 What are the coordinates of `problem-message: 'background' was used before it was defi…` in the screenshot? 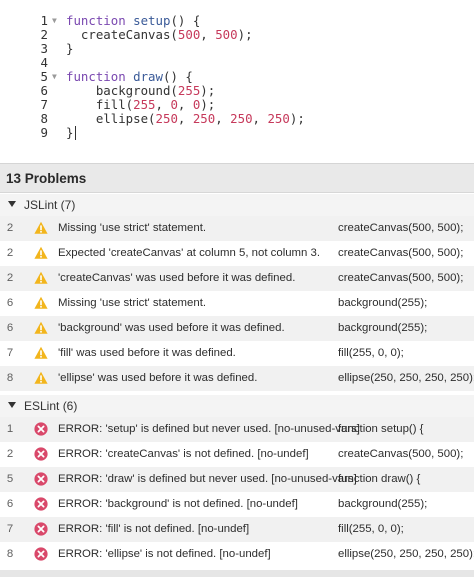 It's located at (171, 328).